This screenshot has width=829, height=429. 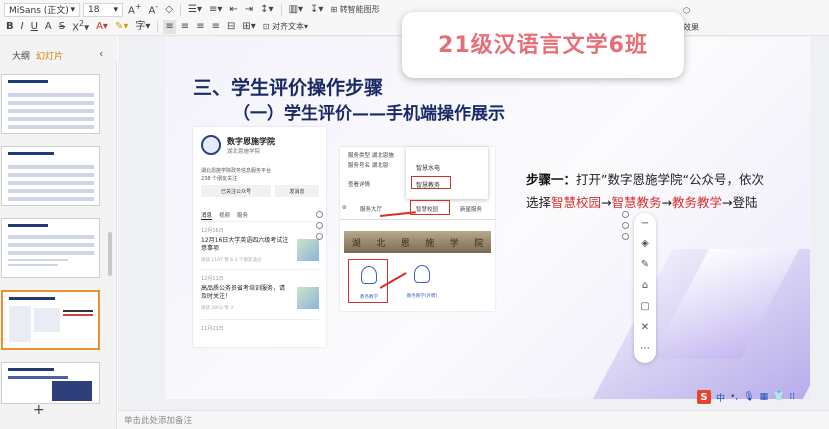 I want to click on line-spacing-icon: ↕▾, so click(x=266, y=10).